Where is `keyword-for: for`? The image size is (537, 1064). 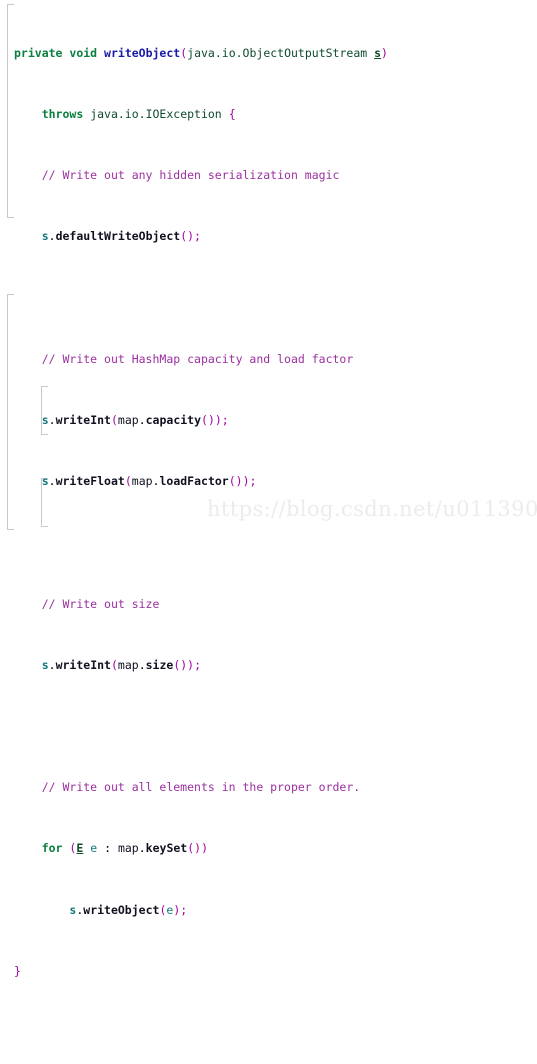
keyword-for: for is located at coordinates (52, 848).